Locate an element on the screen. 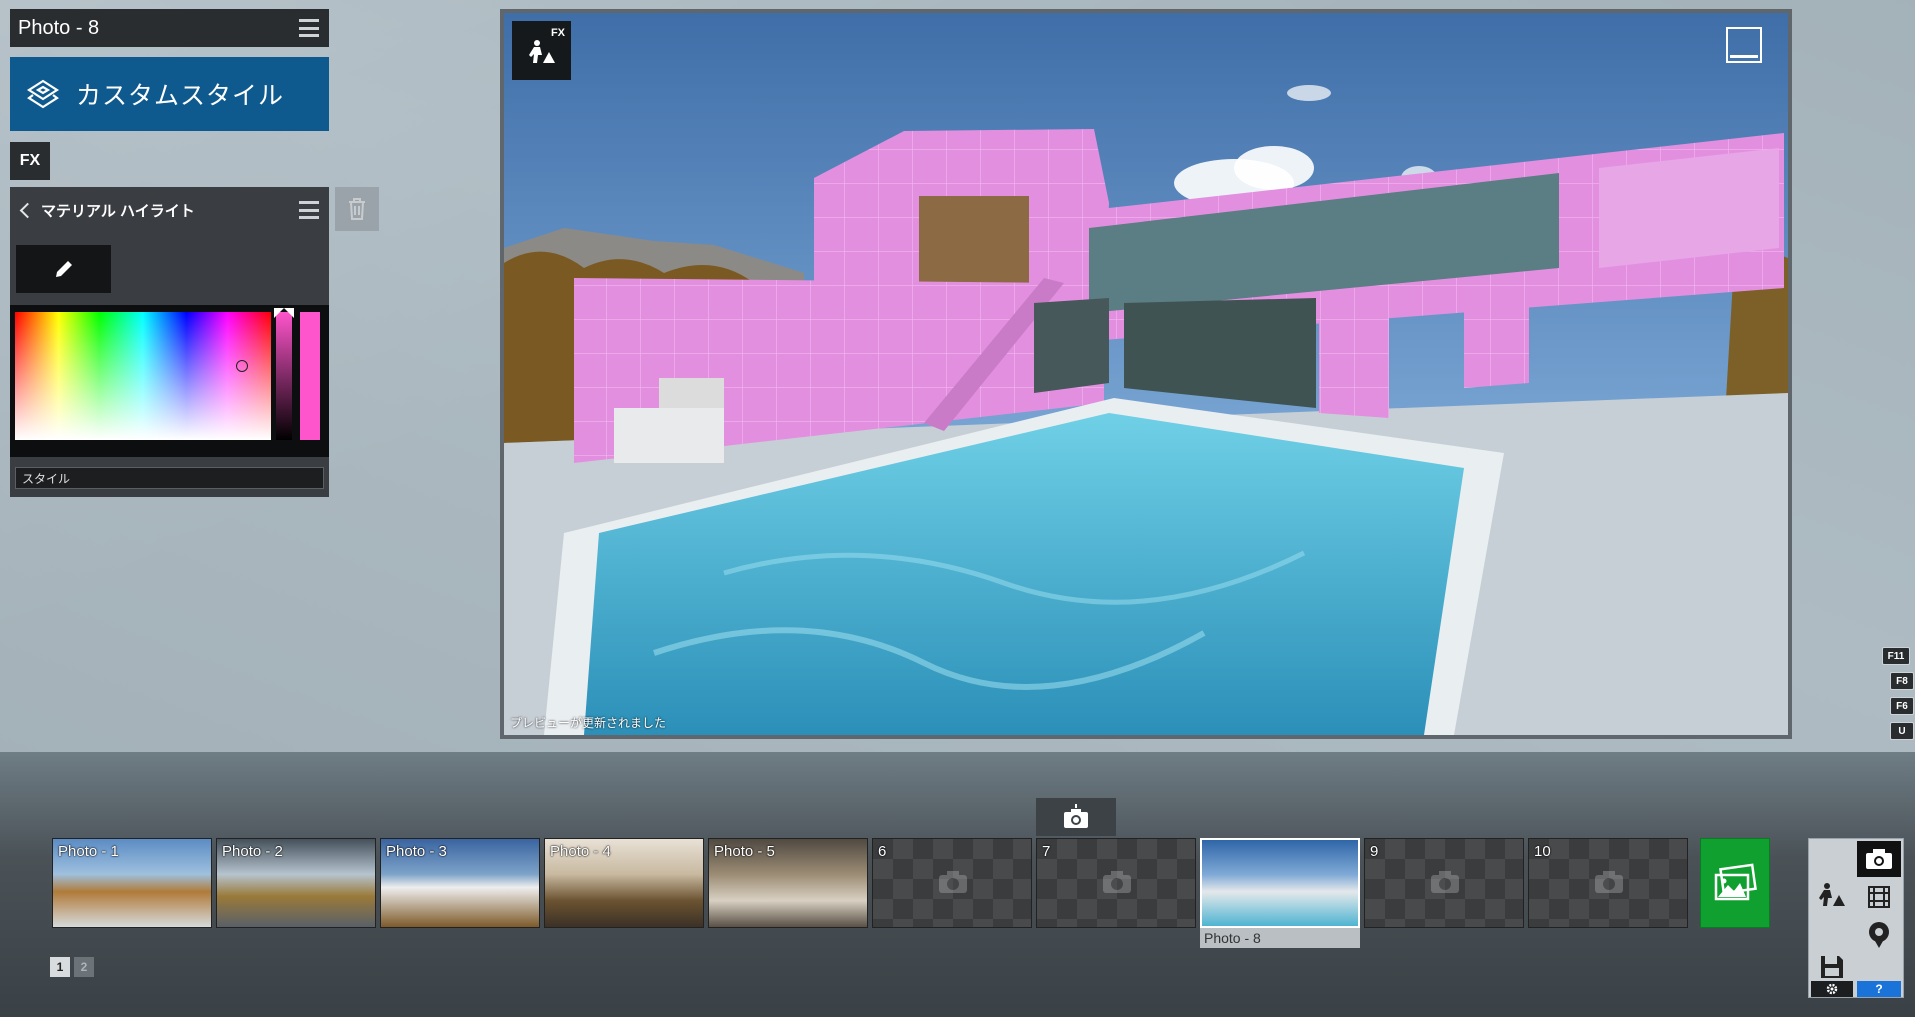  pencil-icon is located at coordinates (63, 269).